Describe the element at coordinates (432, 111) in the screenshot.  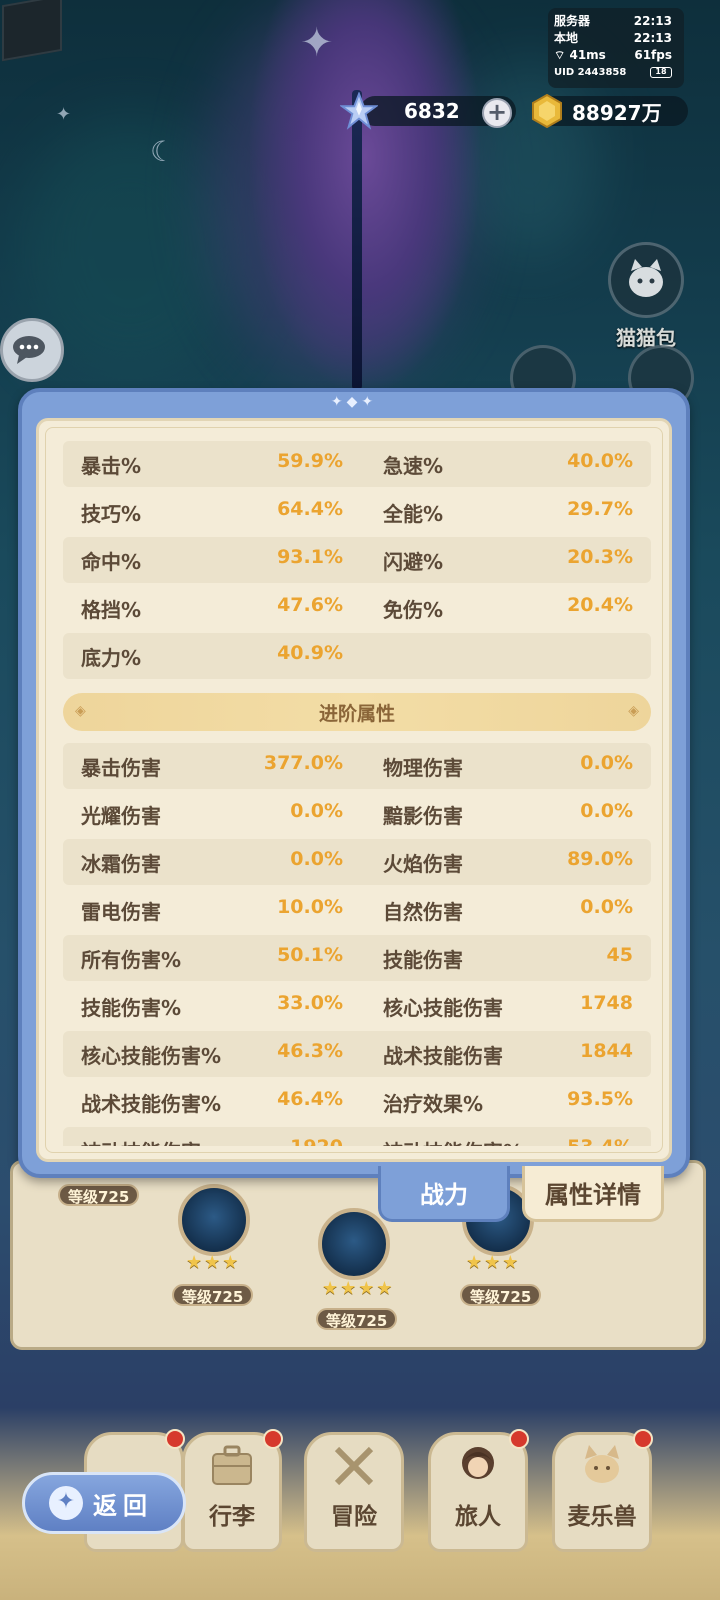
I see `gem-amount: 6832` at that location.